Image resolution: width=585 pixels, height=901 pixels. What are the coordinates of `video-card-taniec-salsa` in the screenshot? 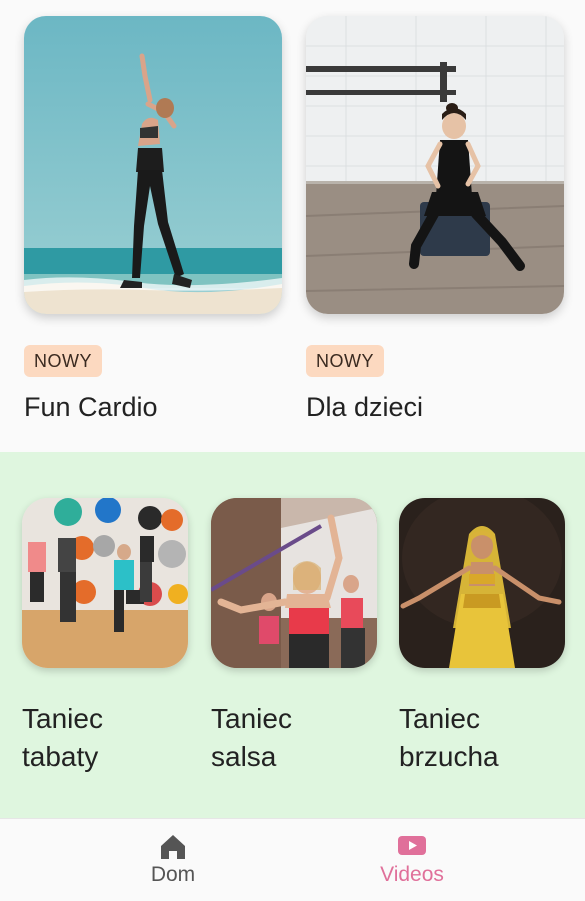 It's located at (294, 583).